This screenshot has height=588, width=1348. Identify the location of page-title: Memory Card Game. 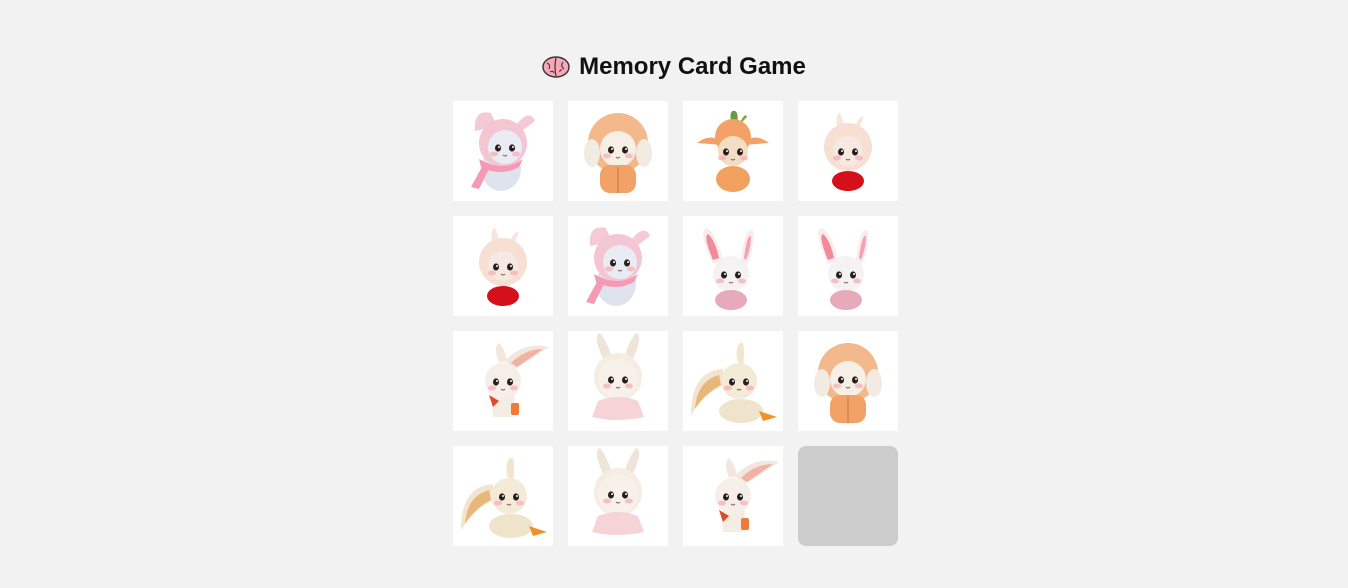
(674, 67).